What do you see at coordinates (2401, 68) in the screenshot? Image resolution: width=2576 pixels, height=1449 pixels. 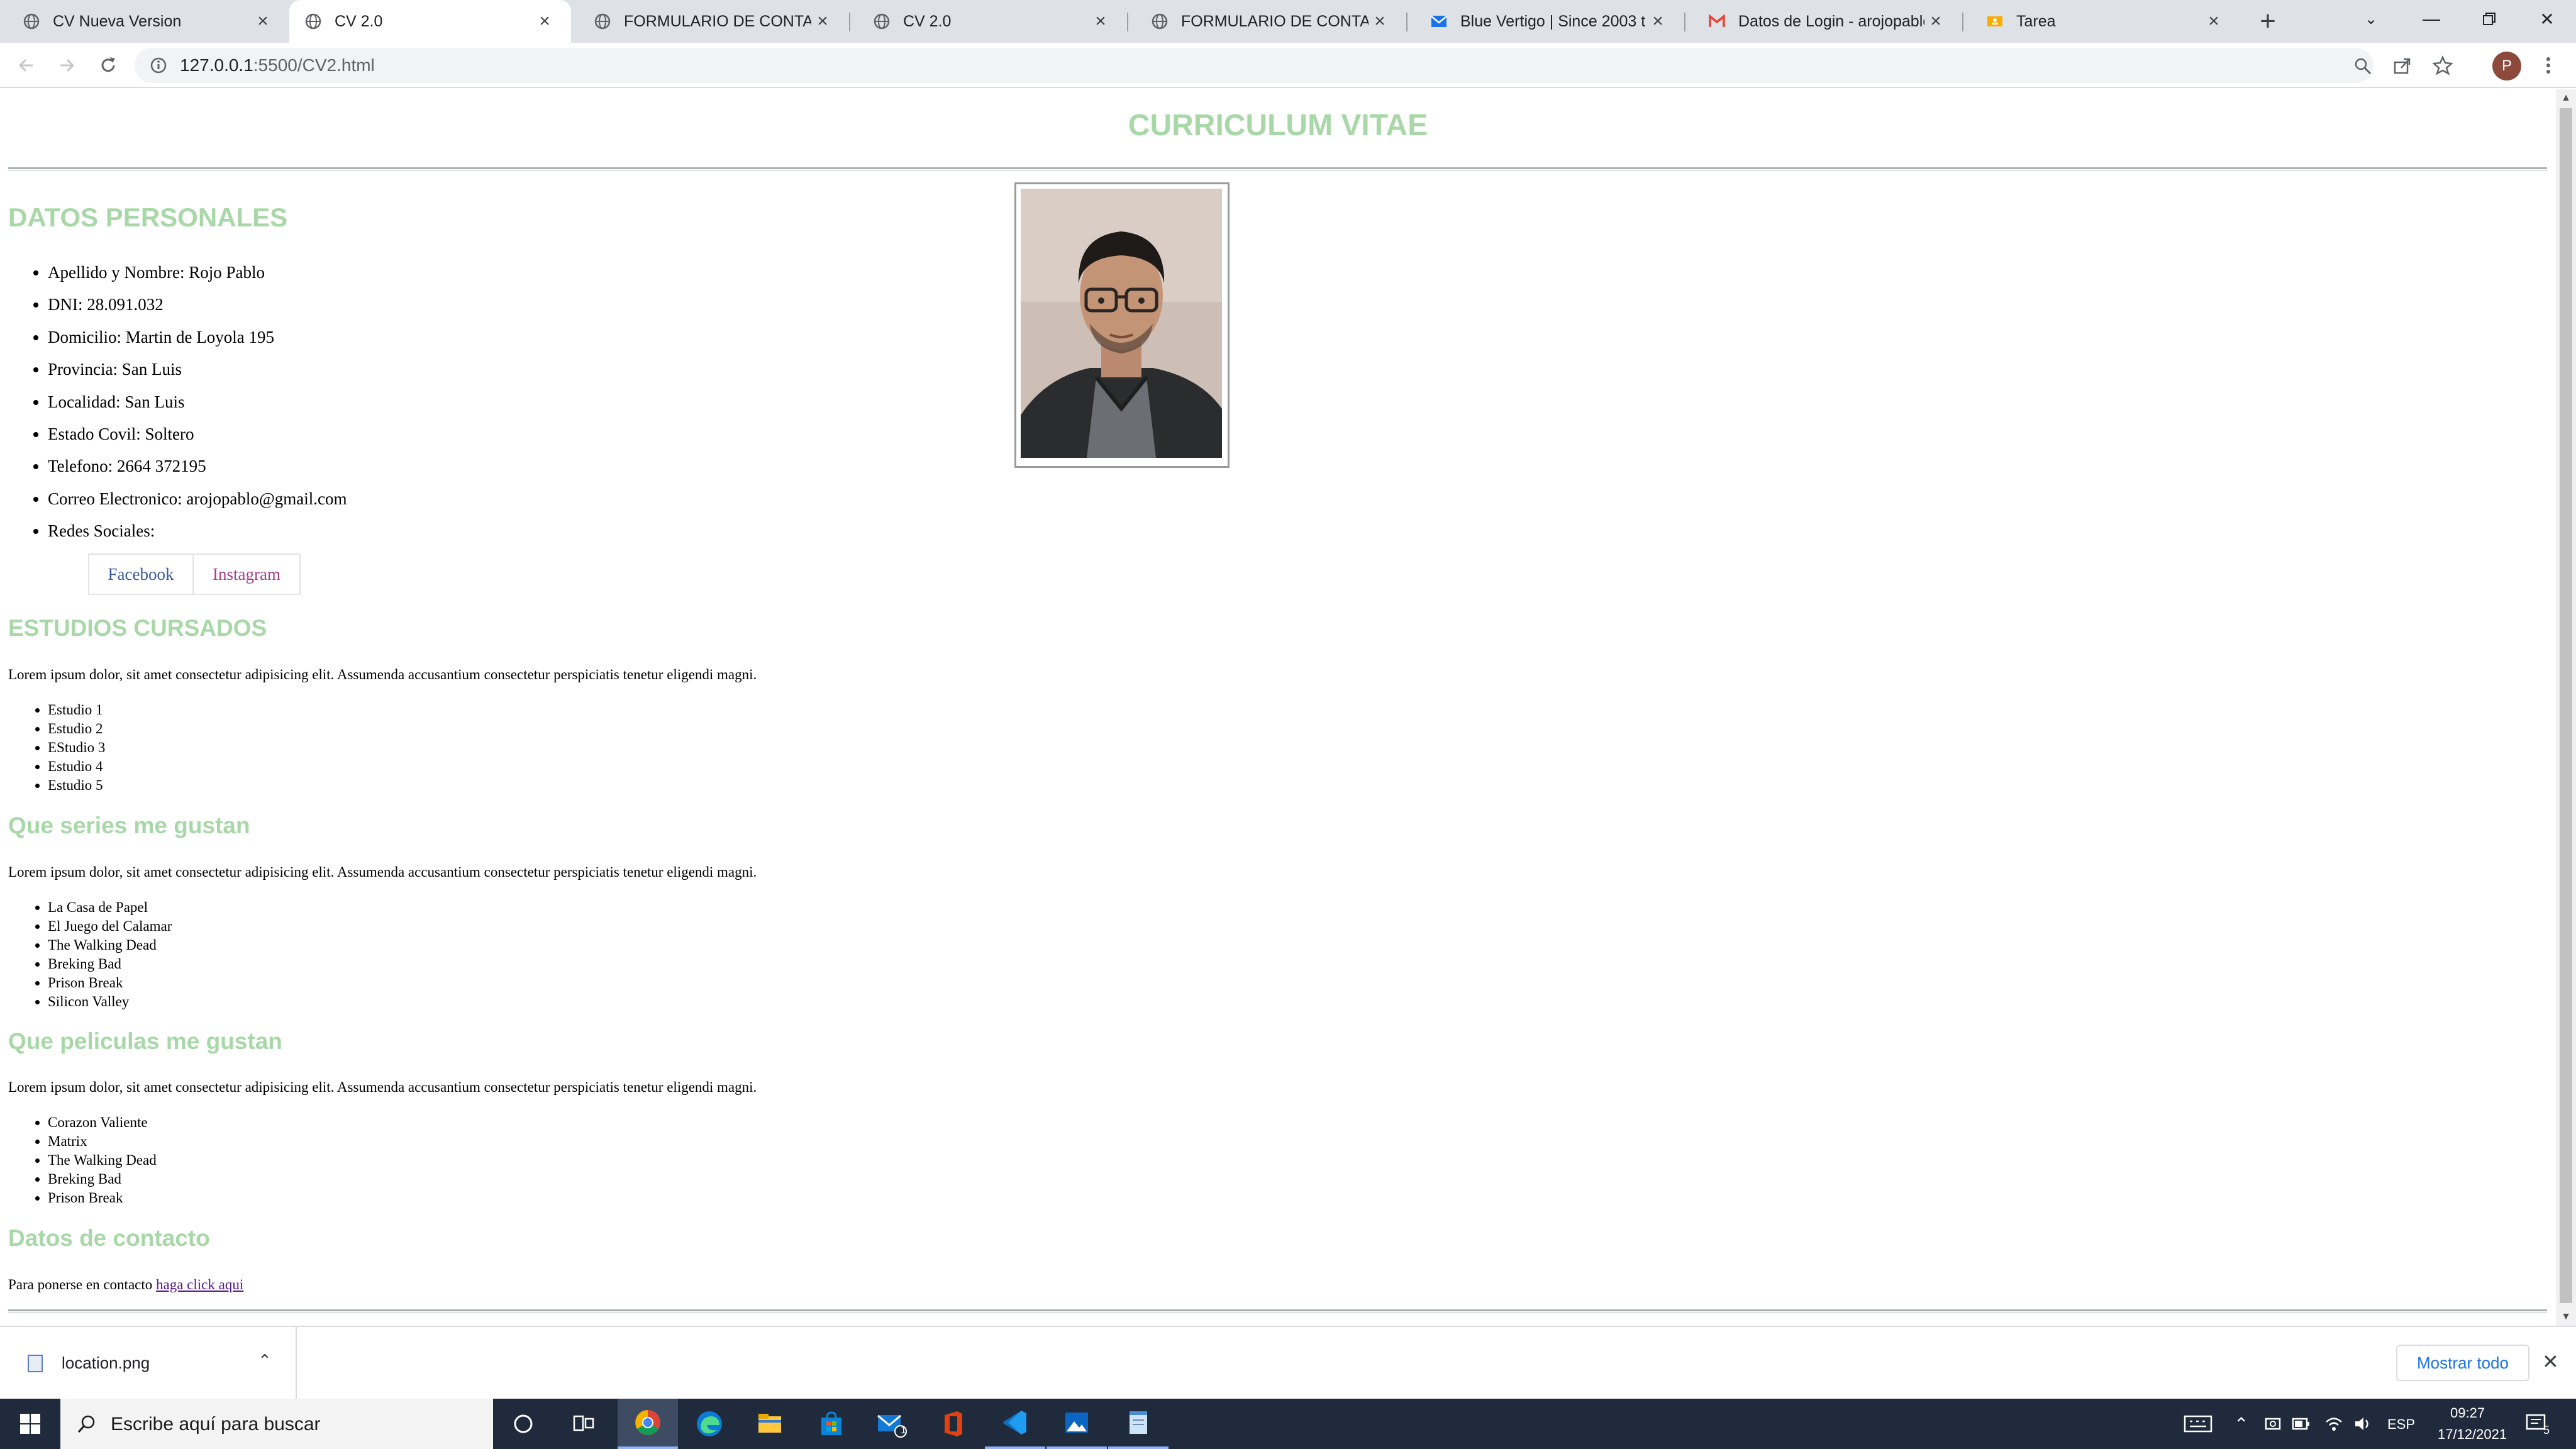 I see `share-icon` at bounding box center [2401, 68].